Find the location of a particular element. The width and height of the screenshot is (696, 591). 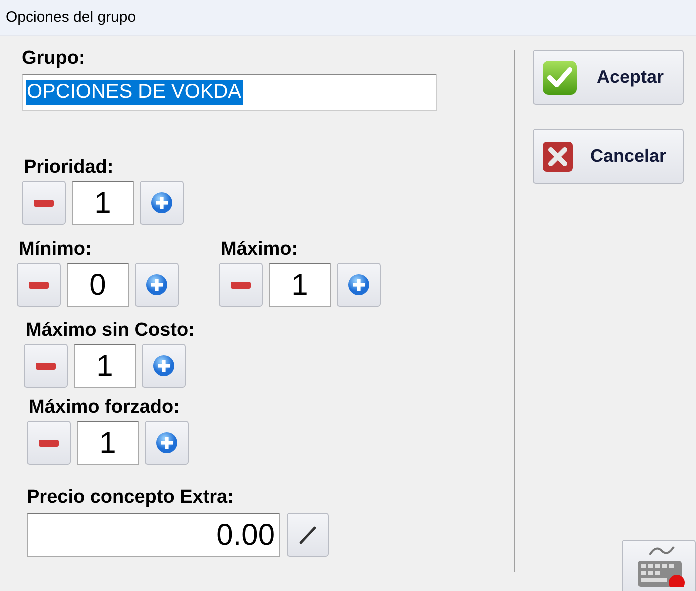

accept-button: Aceptar is located at coordinates (608, 77).